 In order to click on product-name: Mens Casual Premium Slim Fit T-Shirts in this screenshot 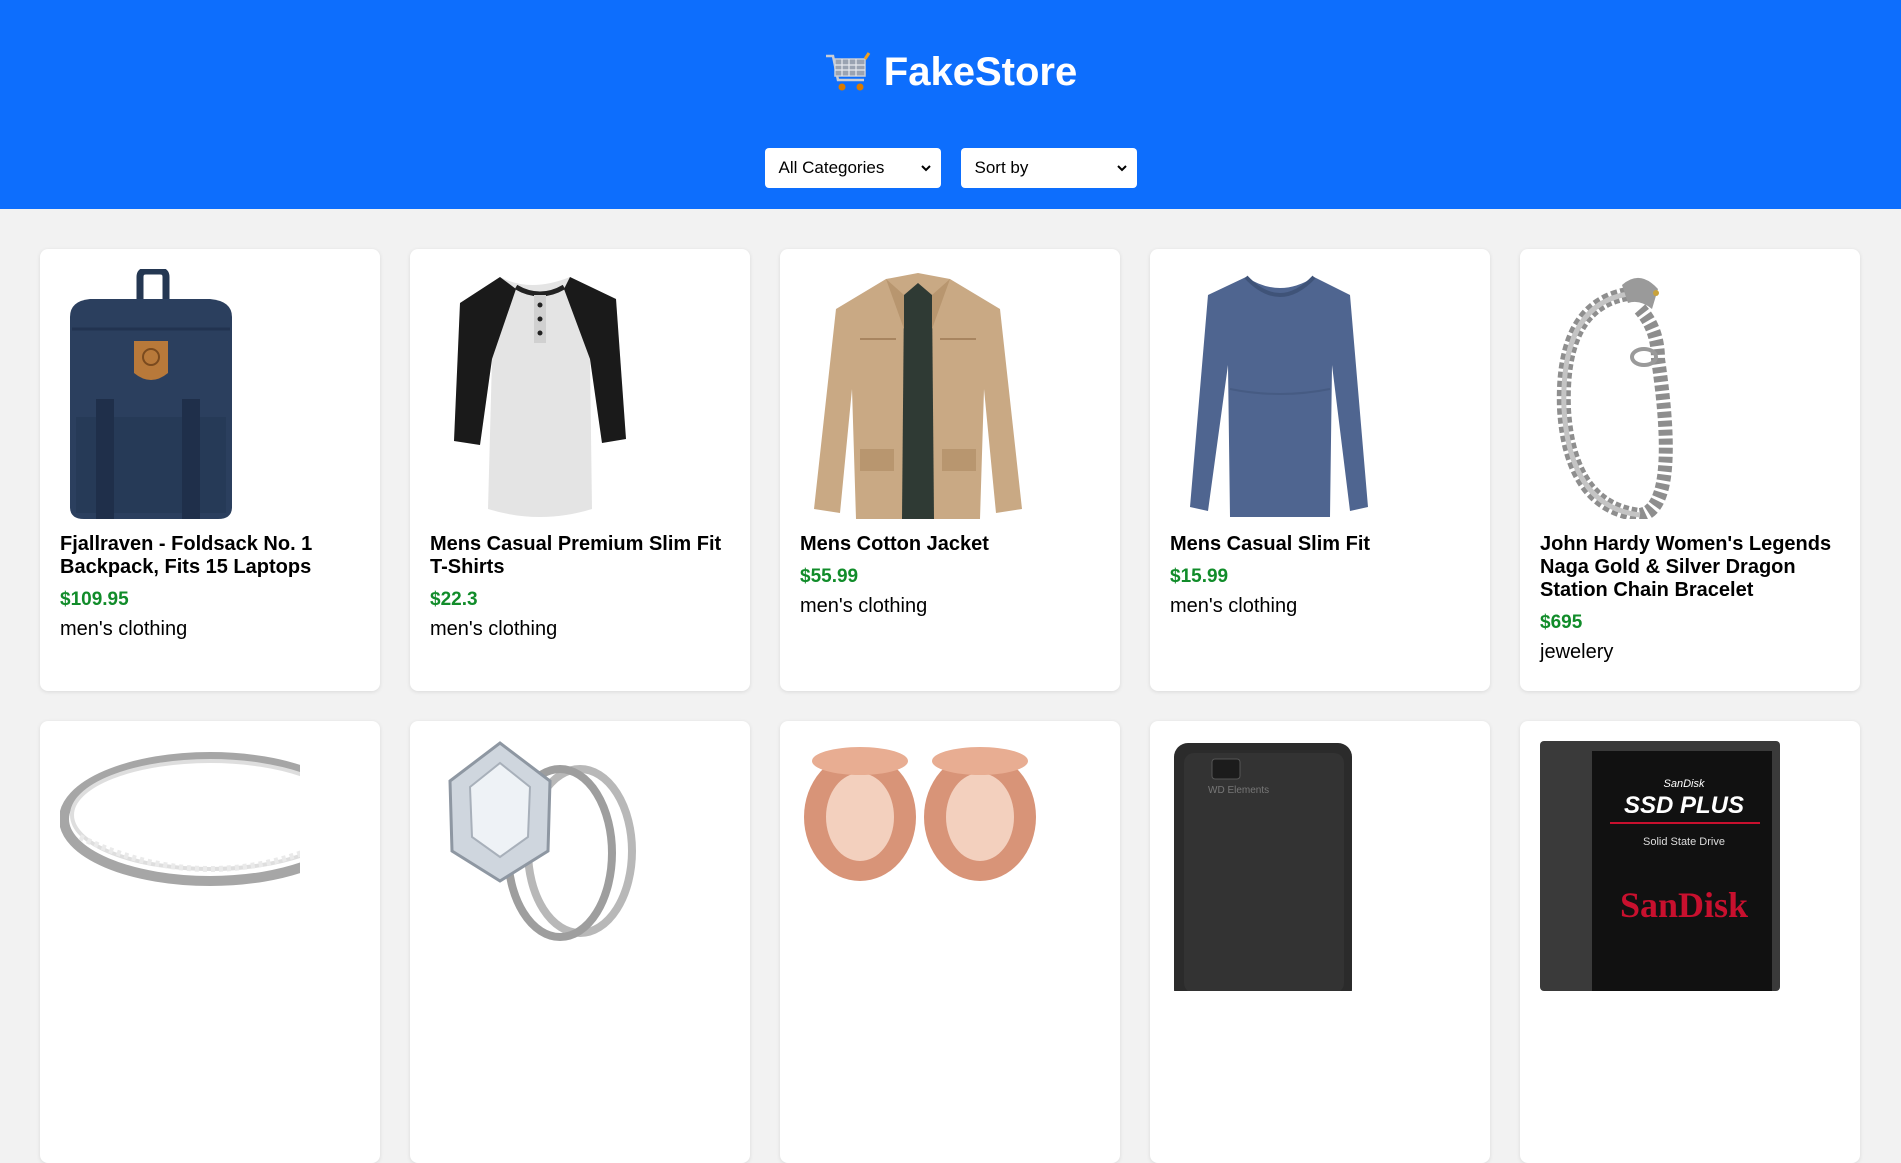, I will do `click(580, 556)`.